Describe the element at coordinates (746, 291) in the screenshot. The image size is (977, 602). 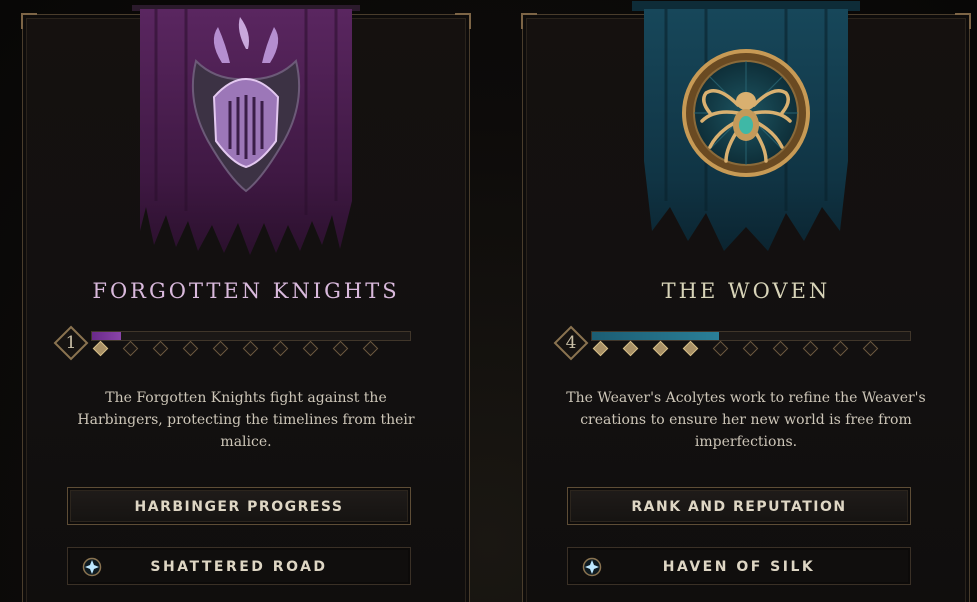
I see `faction-name: THE WOVEN` at that location.